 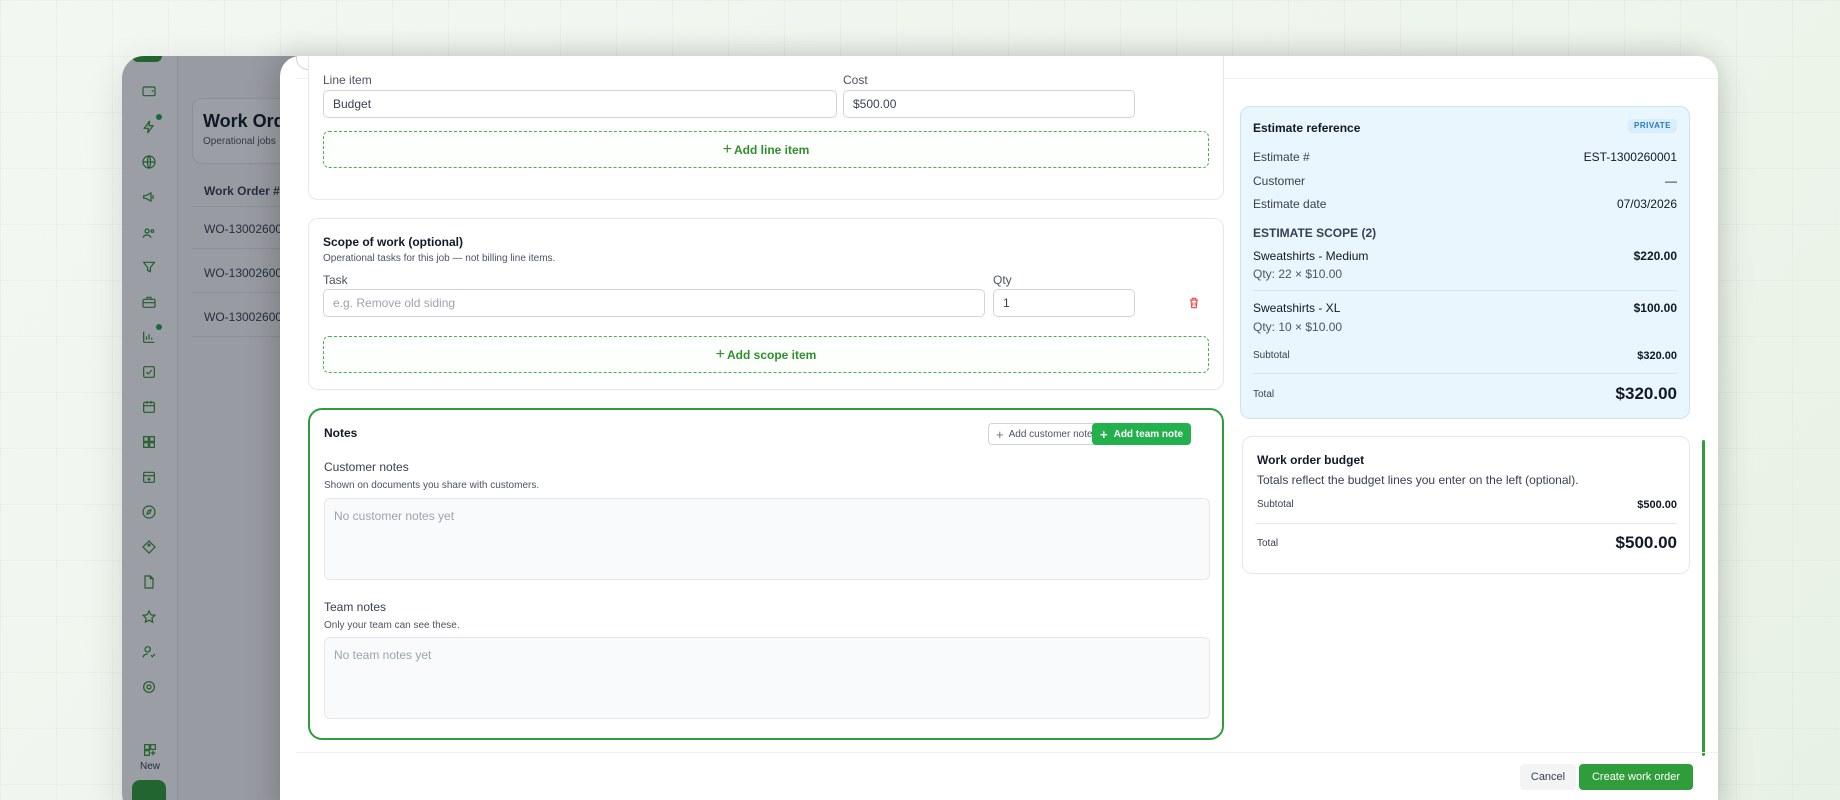 I want to click on estimate-total-value: $320.00, so click(x=1646, y=393).